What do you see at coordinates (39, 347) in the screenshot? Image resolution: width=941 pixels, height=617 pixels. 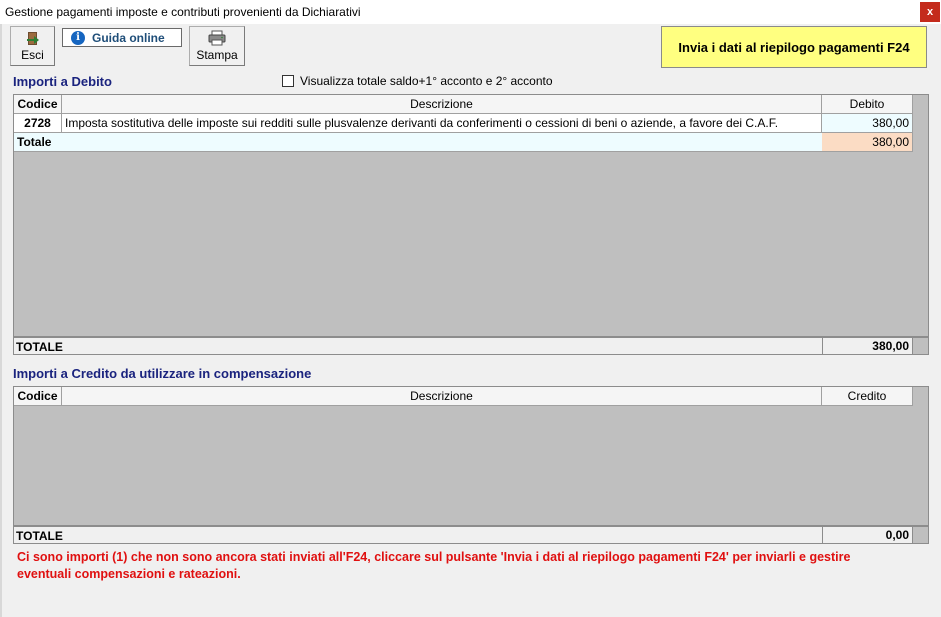 I see `debito-total-label: TOTALE` at bounding box center [39, 347].